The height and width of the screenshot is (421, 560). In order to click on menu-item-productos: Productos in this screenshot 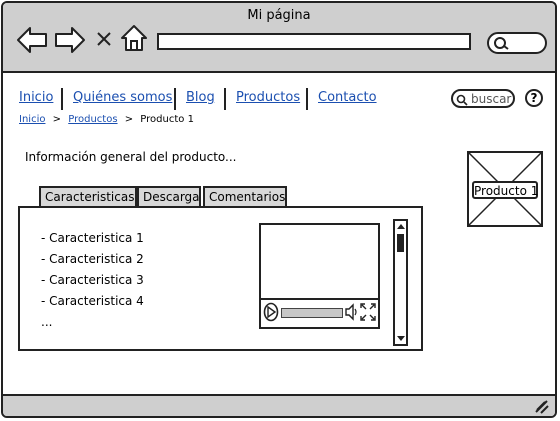, I will do `click(268, 97)`.